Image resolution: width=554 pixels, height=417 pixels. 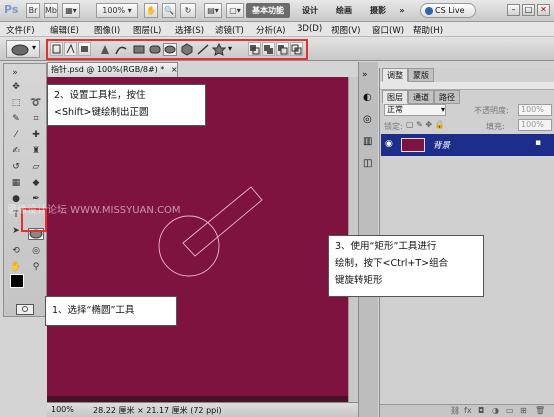 I want to click on crop-tool-icon: ⌗, so click(x=36, y=119).